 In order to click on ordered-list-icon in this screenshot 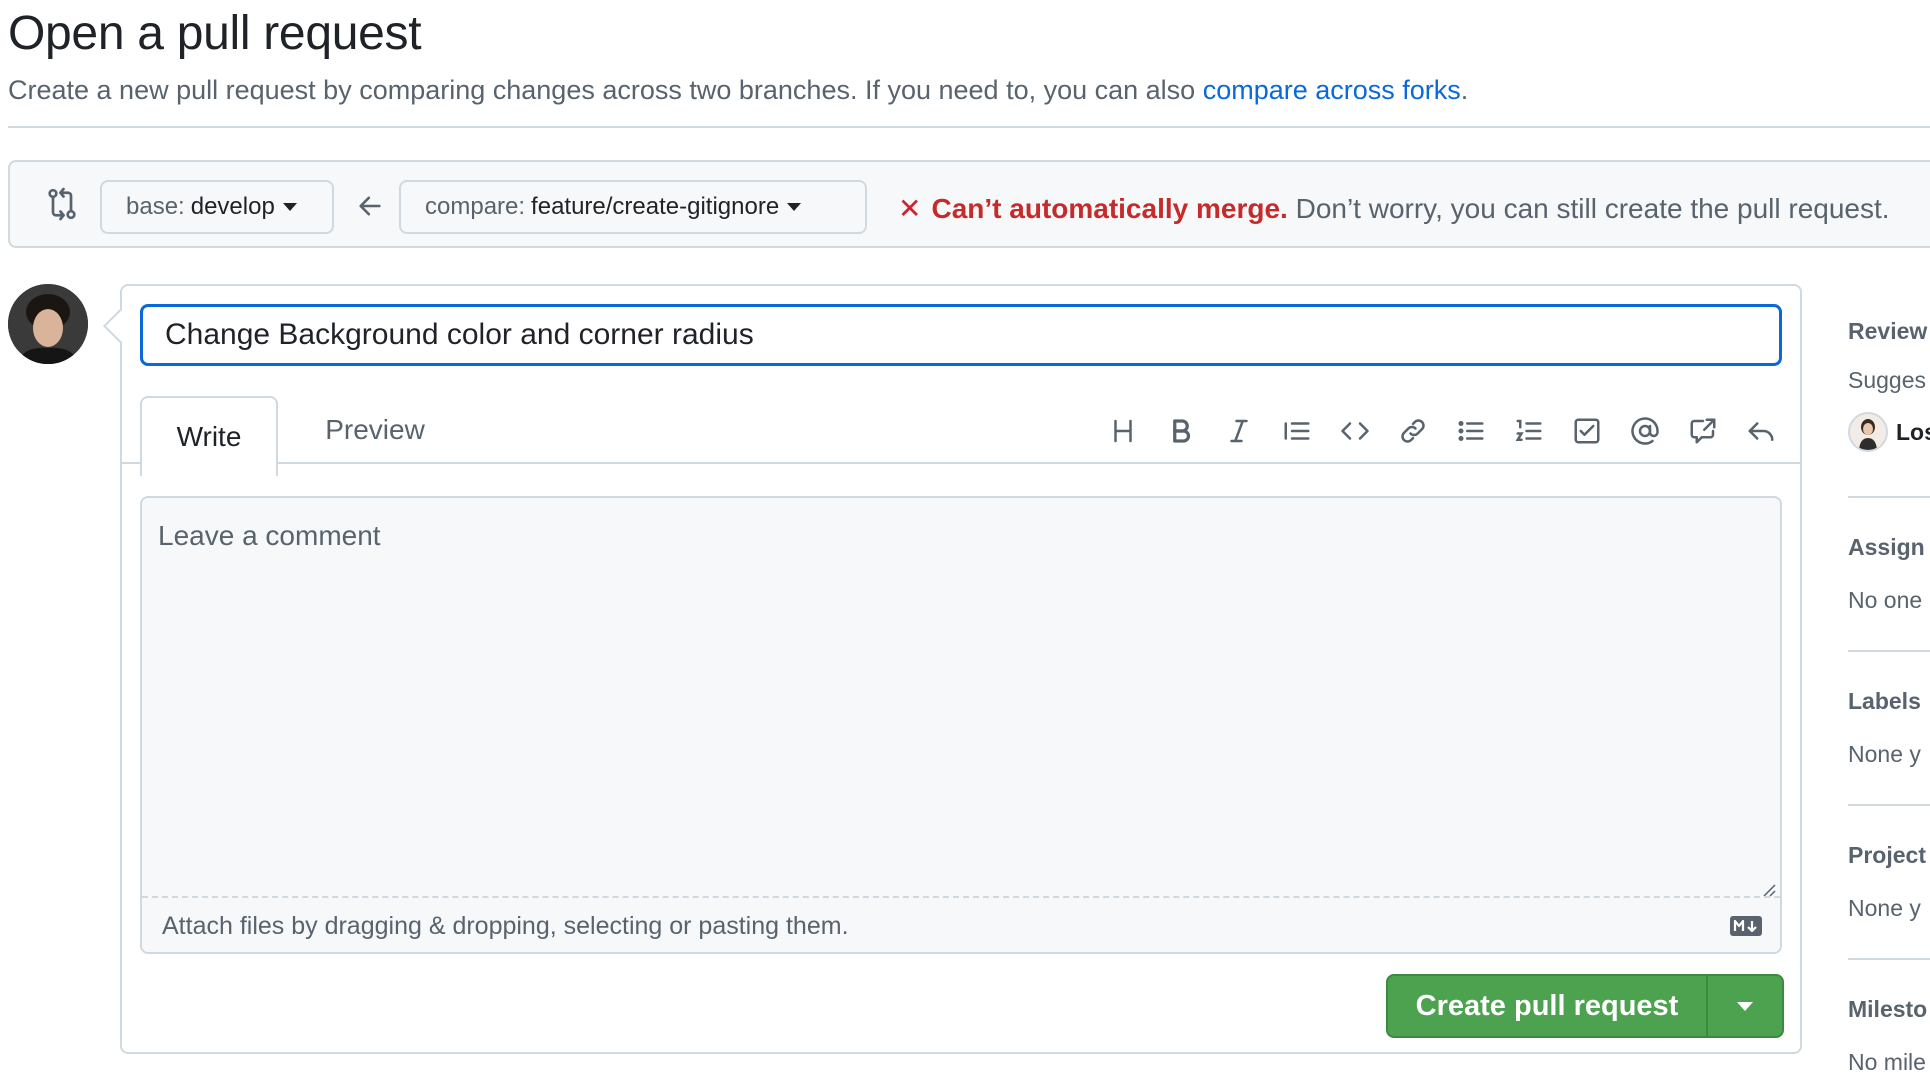, I will do `click(1529, 431)`.